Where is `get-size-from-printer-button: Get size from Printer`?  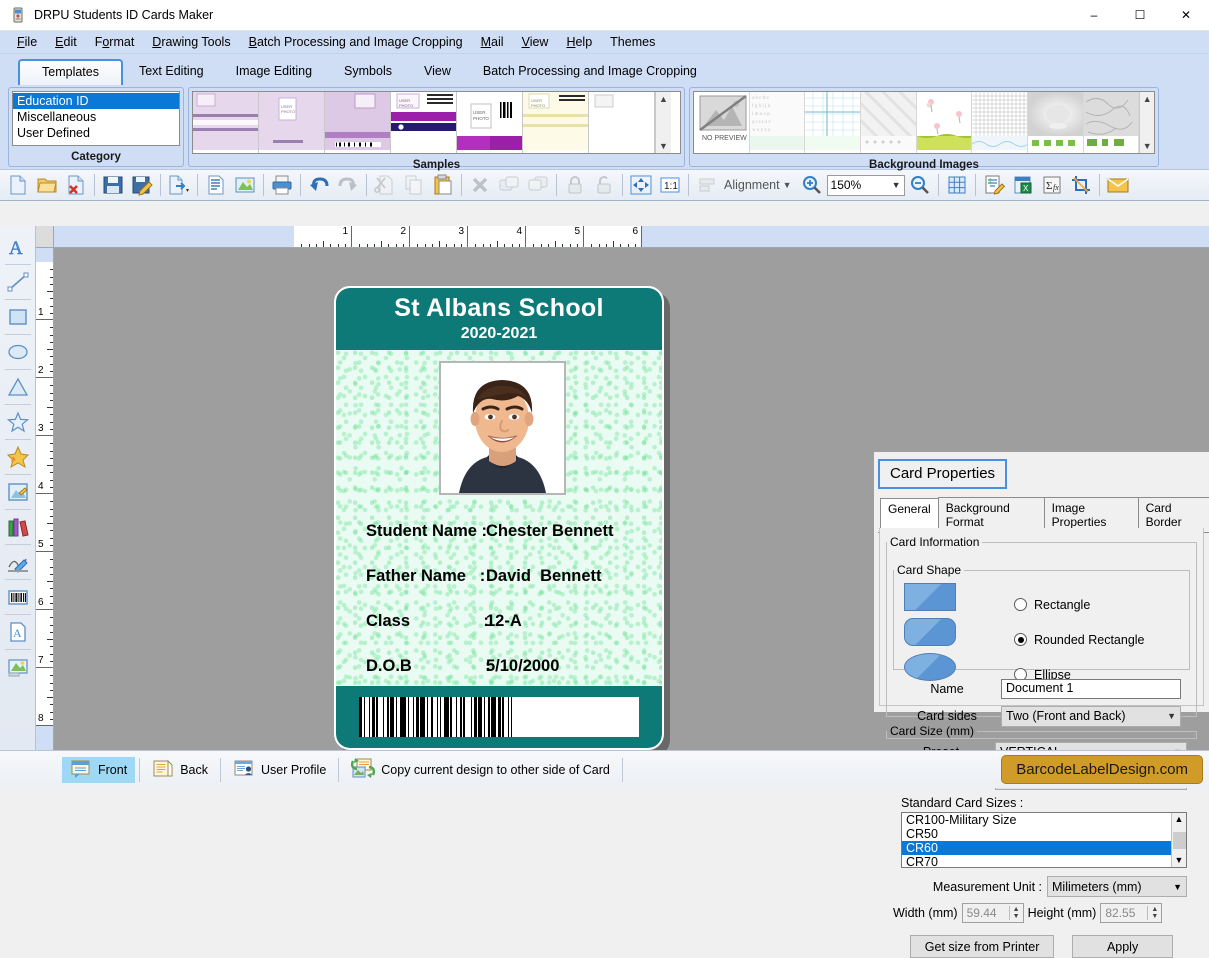 get-size-from-printer-button: Get size from Printer is located at coordinates (982, 946).